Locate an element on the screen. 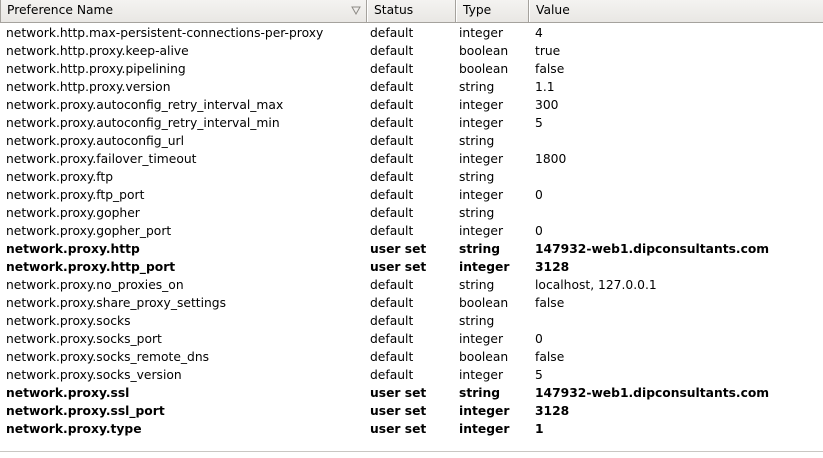 The height and width of the screenshot is (458, 823). preference-name-cell: network.proxy.no_proxies_on is located at coordinates (95, 285).